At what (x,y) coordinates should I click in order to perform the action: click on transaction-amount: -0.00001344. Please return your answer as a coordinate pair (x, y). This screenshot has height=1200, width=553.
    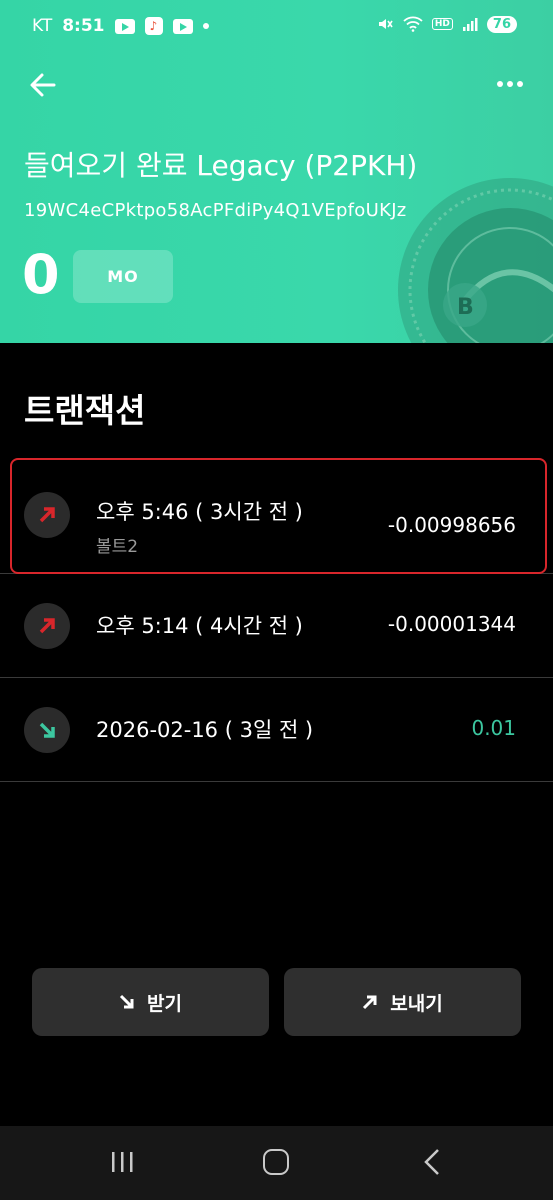
    Looking at the image, I should click on (451, 624).